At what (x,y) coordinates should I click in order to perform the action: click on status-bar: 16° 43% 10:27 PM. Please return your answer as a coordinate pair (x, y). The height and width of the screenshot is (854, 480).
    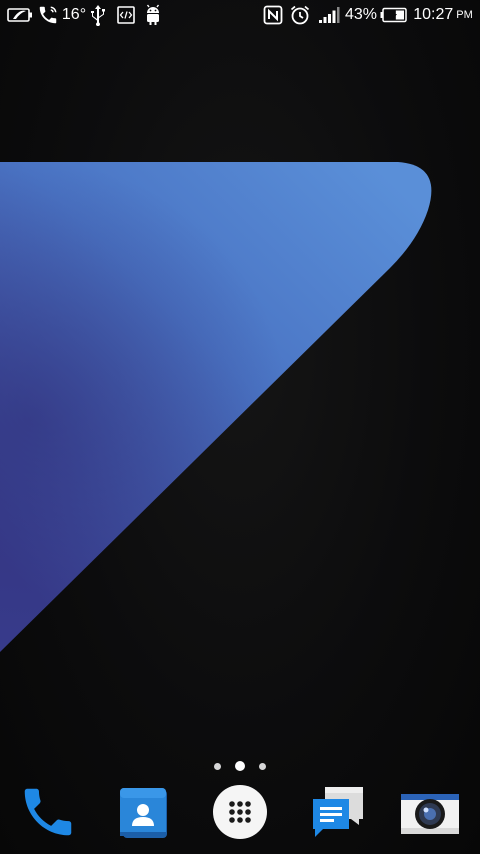
    Looking at the image, I should click on (240, 15).